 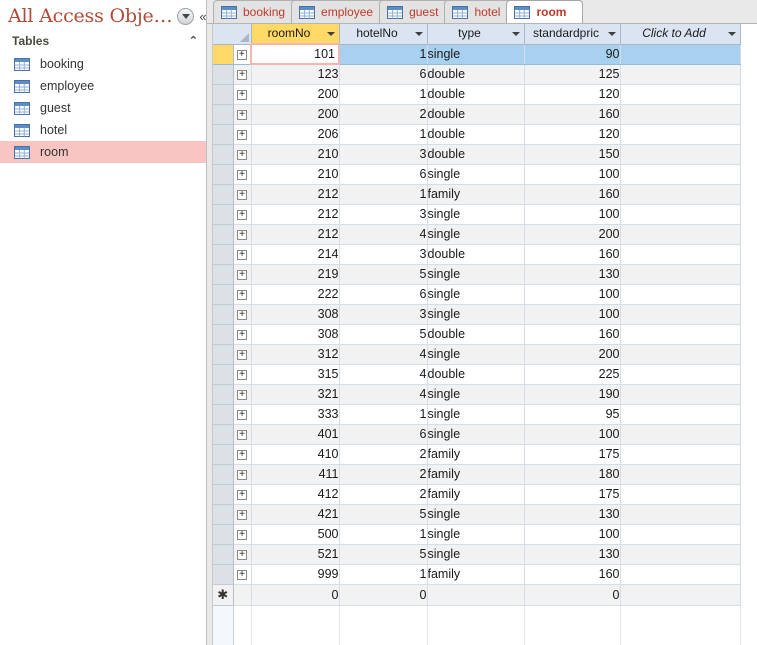 I want to click on table-row: +222 6 single 100, so click(x=477, y=294).